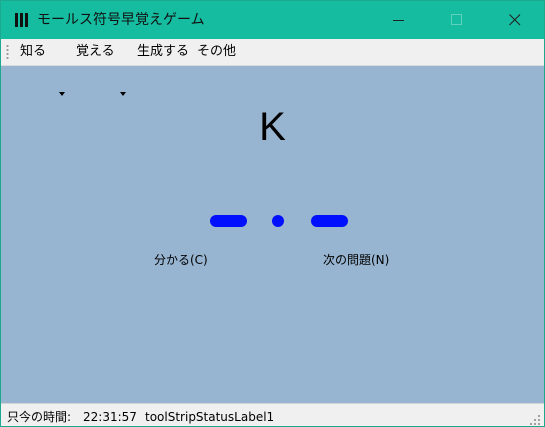  I want to click on menu-generate-label: 生成する, so click(163, 51).